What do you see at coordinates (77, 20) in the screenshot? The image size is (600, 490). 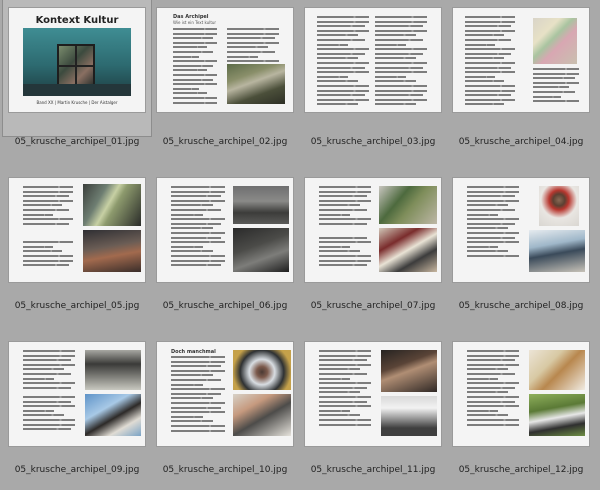 I see `cover-title: Kontext Kultur` at bounding box center [77, 20].